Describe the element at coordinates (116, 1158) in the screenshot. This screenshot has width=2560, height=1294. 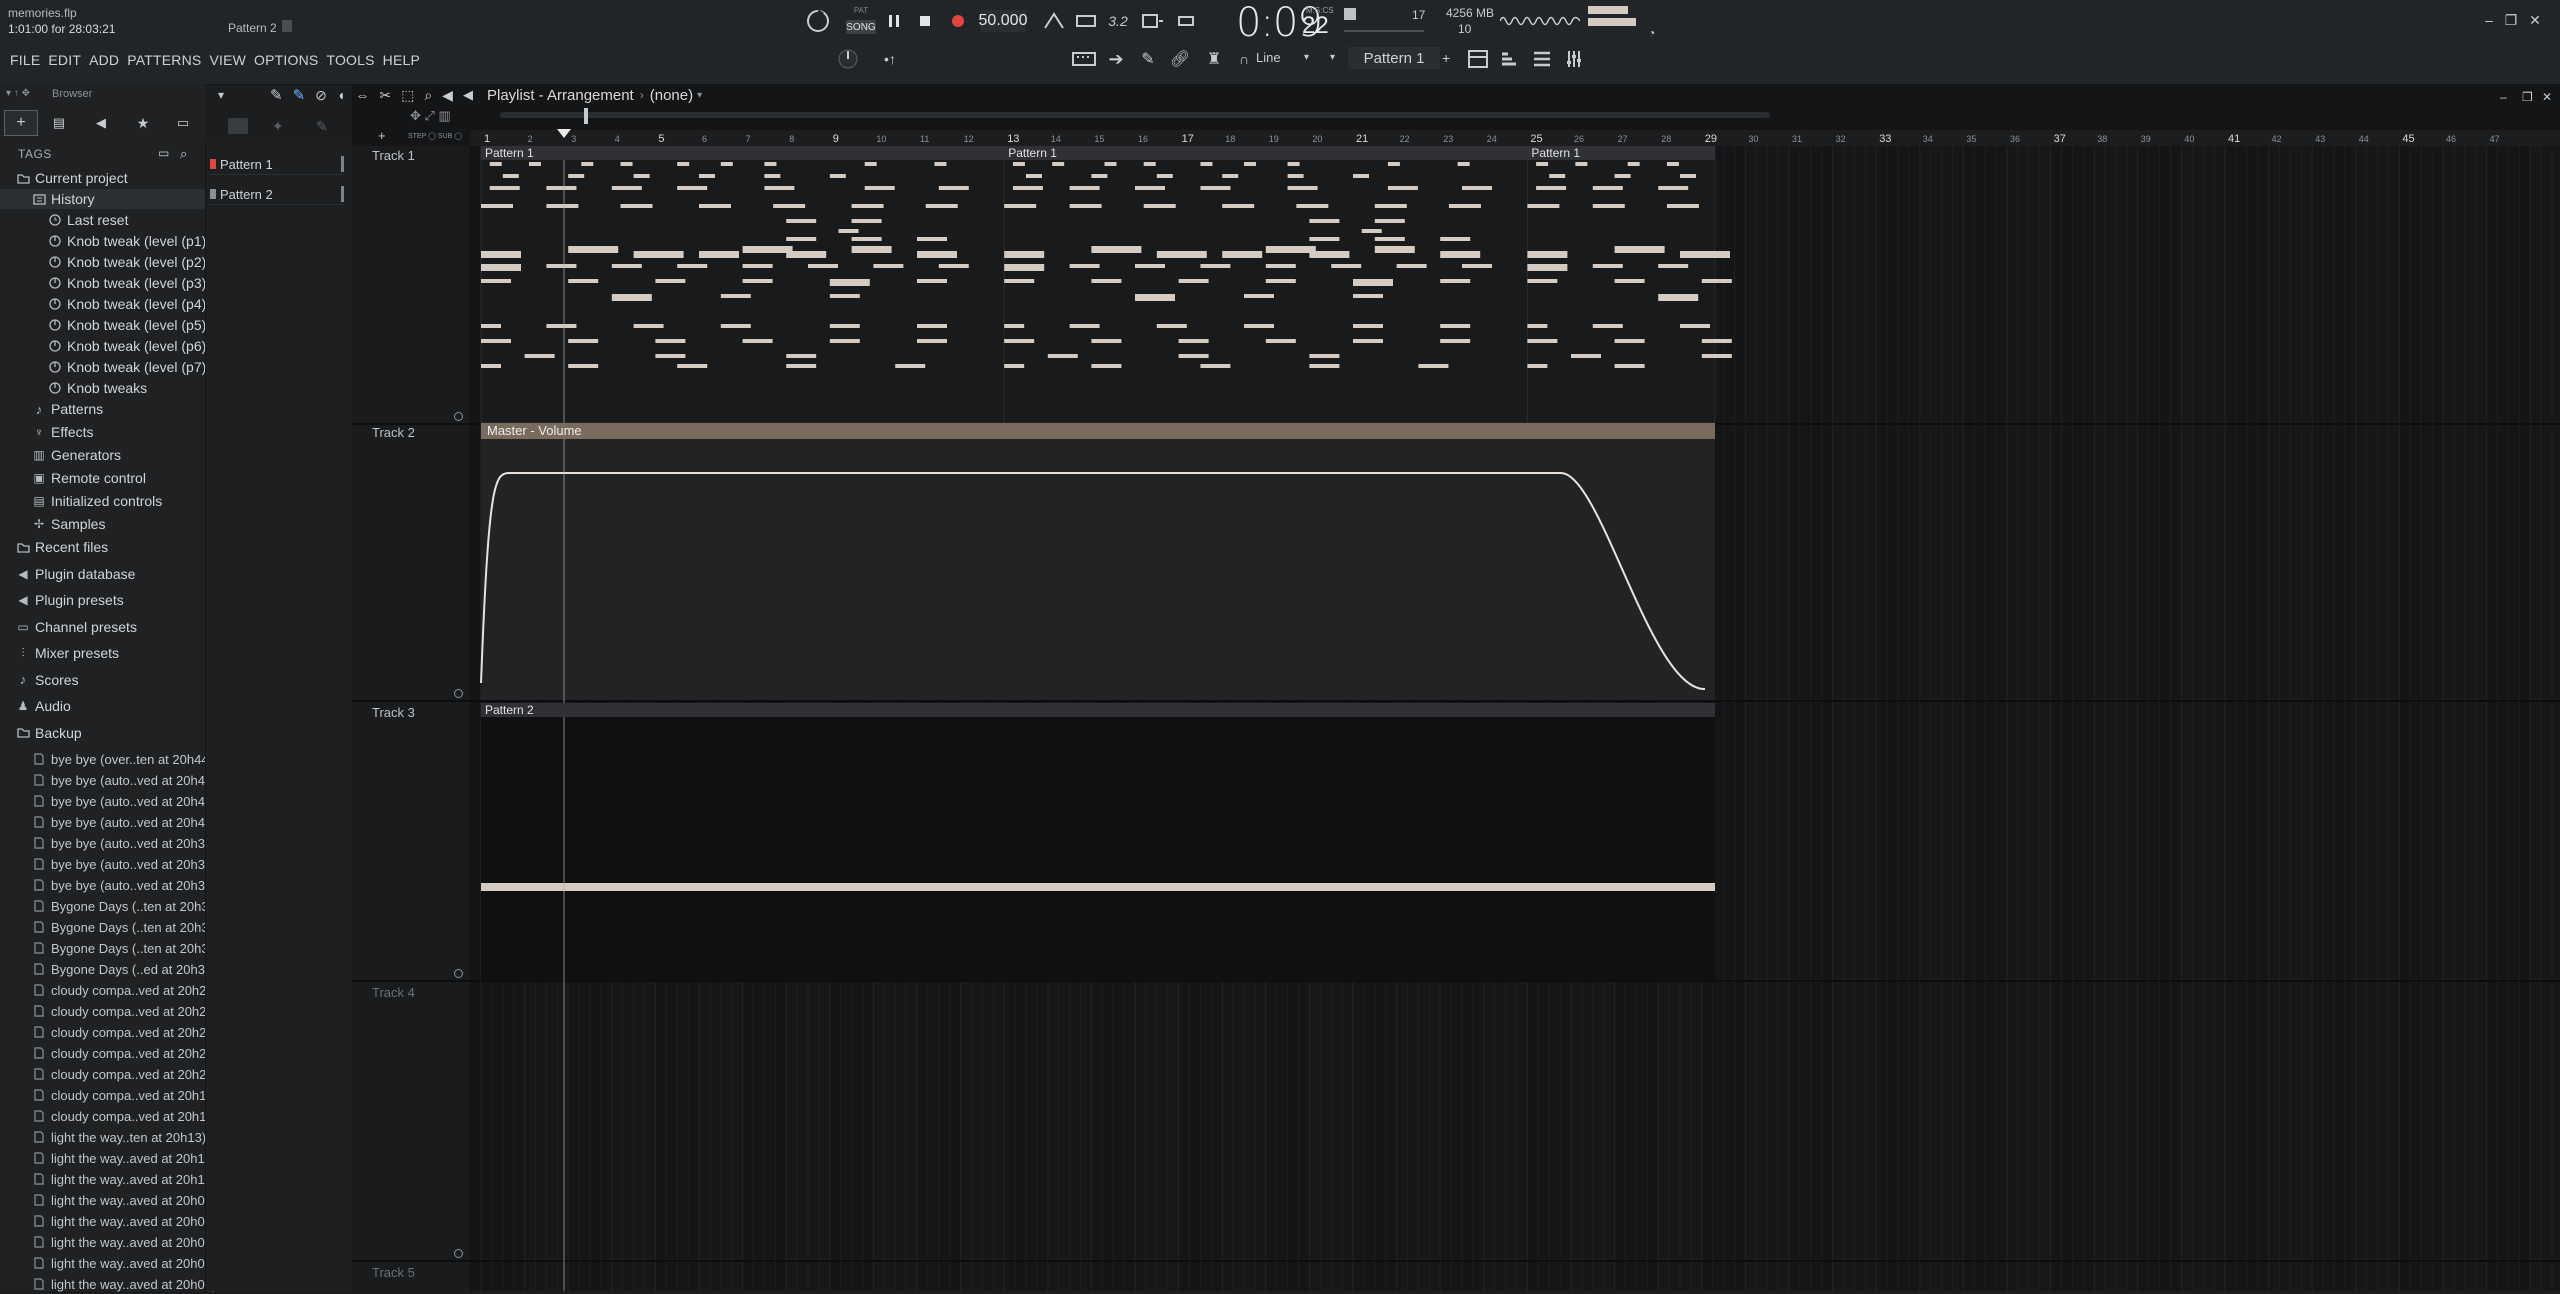
I see `browser-item-light-the-way-aved-at-20h12: light the way..aved at 20h12)` at that location.